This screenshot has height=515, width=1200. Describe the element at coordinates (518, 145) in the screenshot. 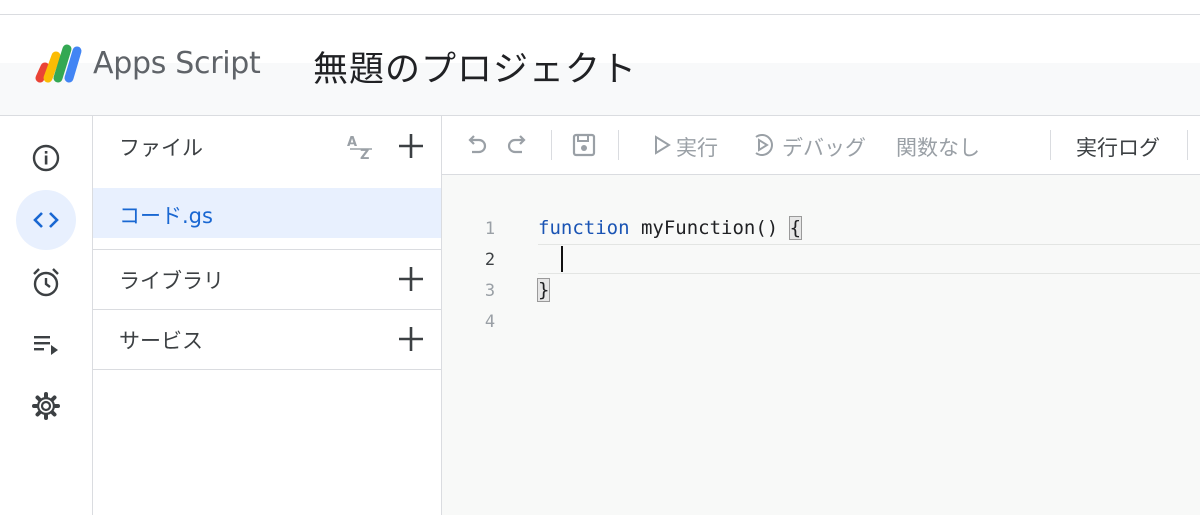

I see `redo-icon` at that location.